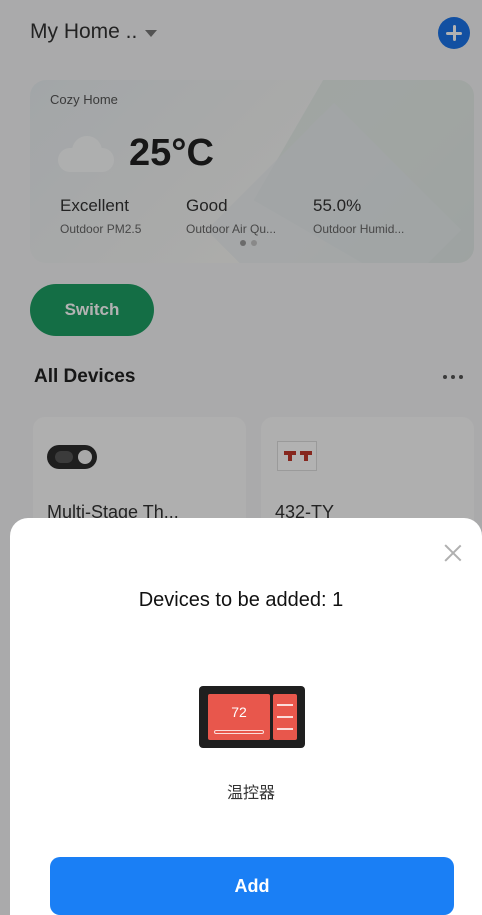 The image size is (482, 915). I want to click on sheet-title: Devices to be added: 1, so click(241, 600).